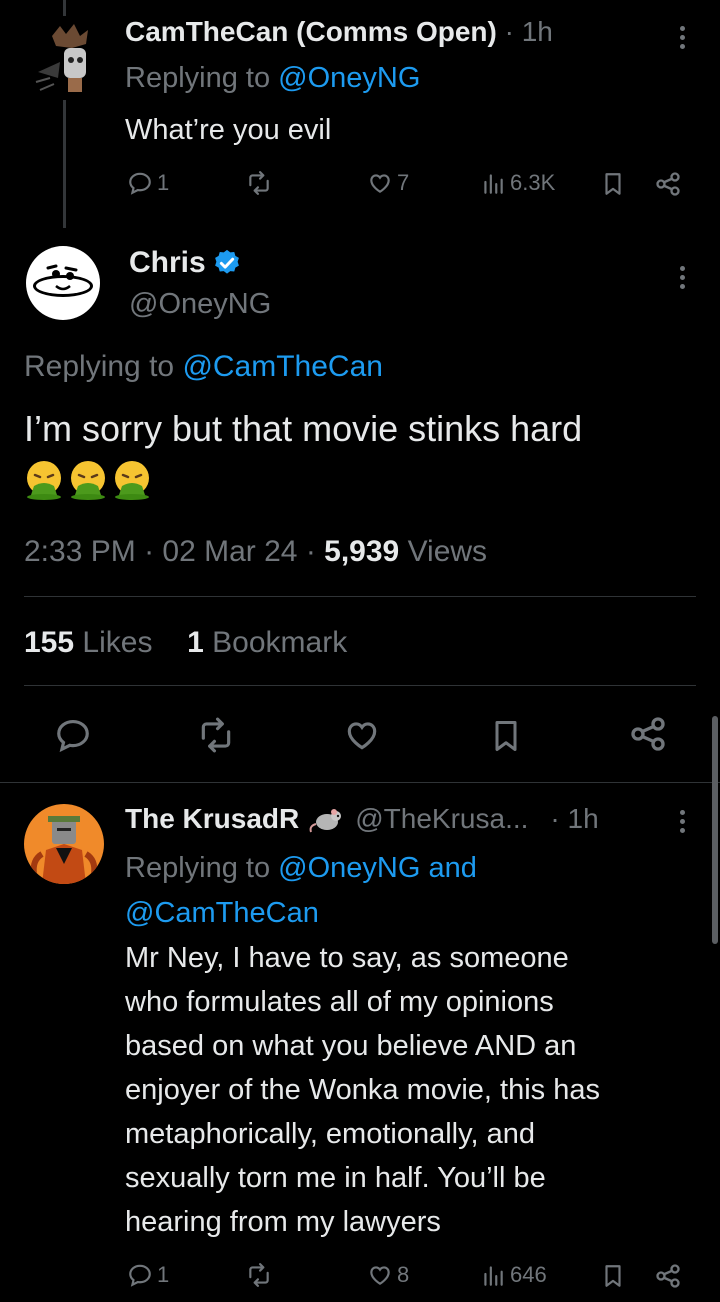 The width and height of the screenshot is (720, 1302). I want to click on main-tweet-meta: 2:33 PM · 02 Mar 24 · 5,939 Views, so click(256, 551).